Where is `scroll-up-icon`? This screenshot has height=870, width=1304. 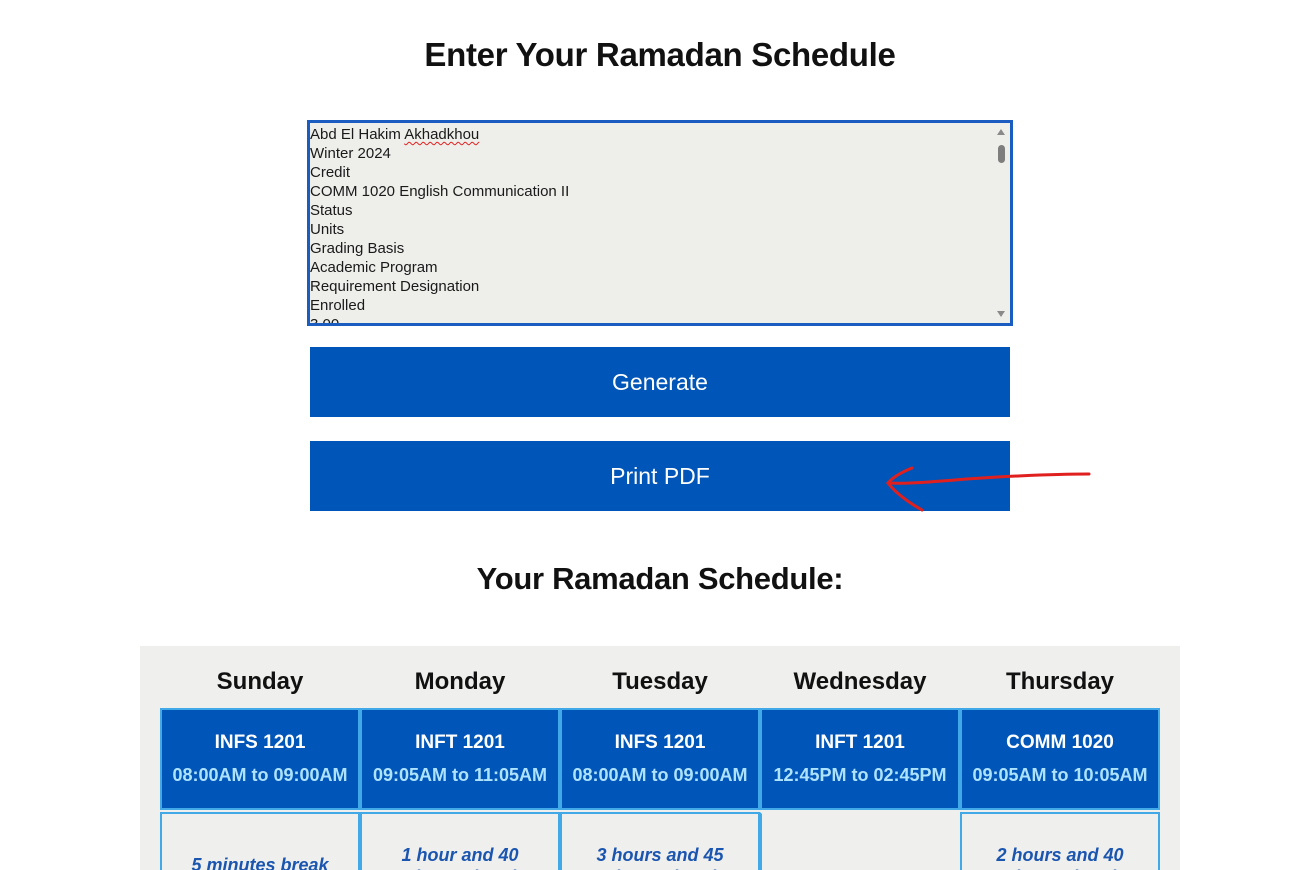
scroll-up-icon is located at coordinates (1001, 132).